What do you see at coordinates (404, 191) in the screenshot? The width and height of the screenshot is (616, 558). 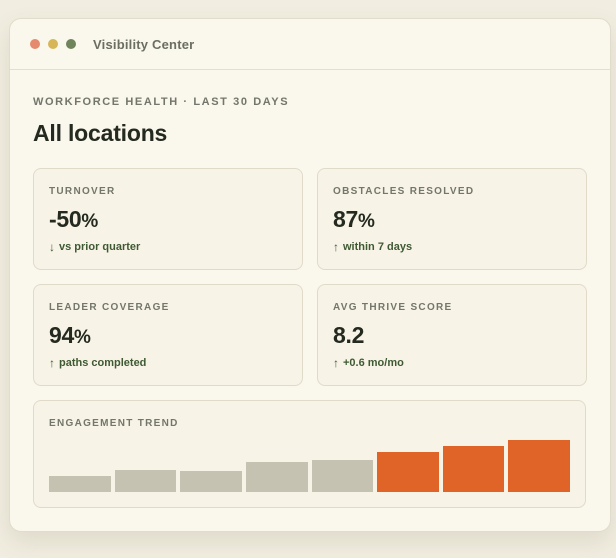 I see `metric-label: OBSTACLES RESOLVED` at bounding box center [404, 191].